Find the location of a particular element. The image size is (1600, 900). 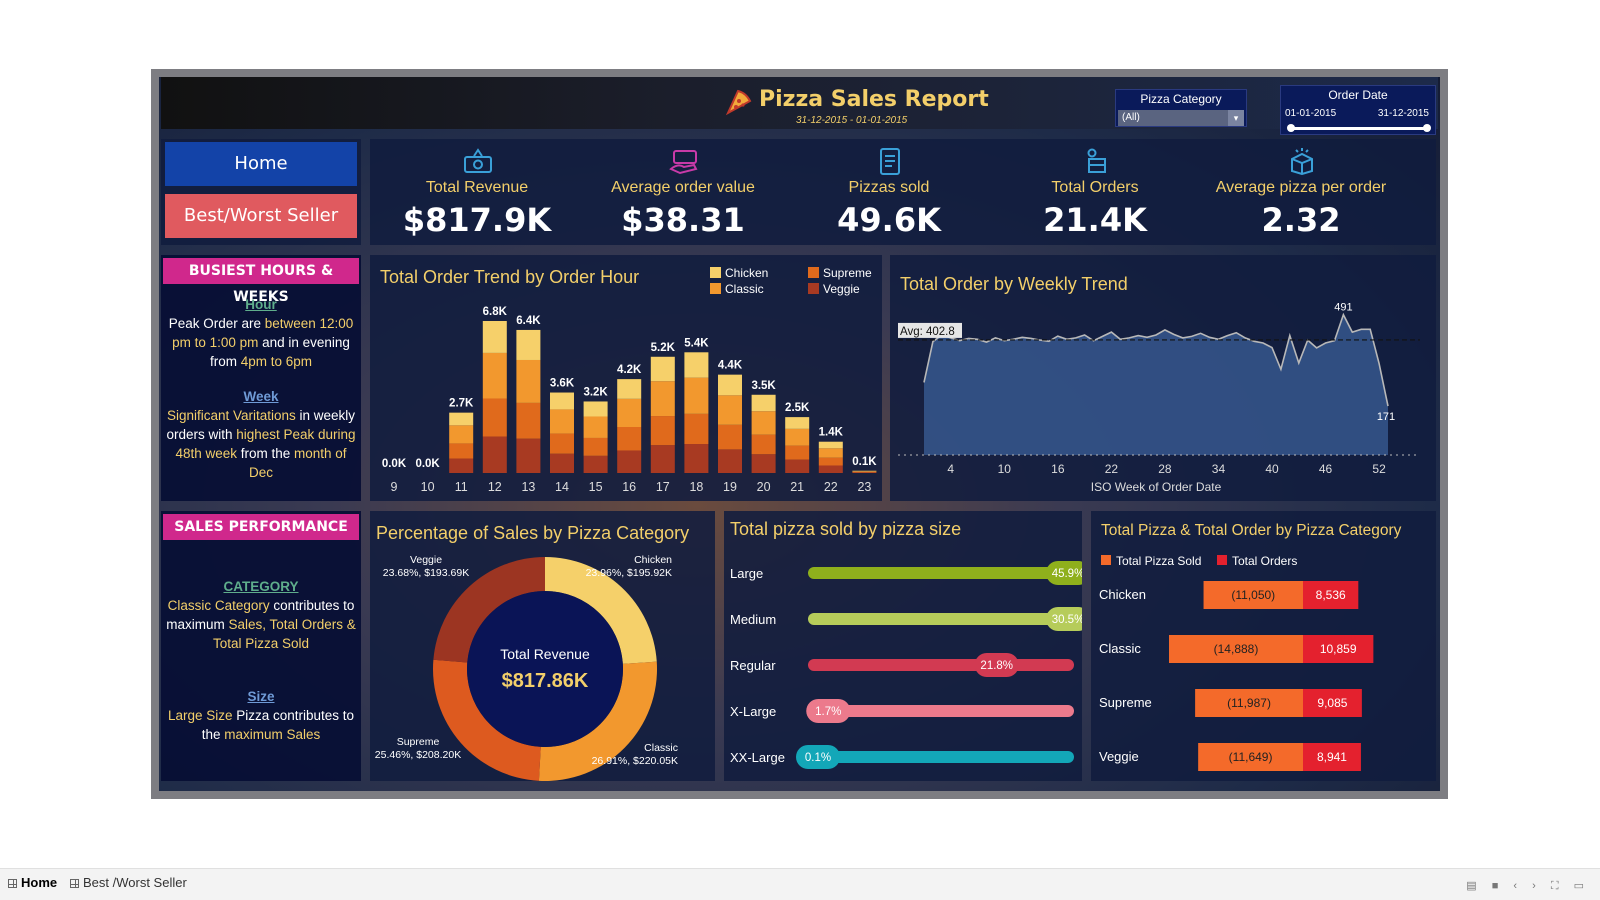

chart-title: Total Order Trend by Order Hour is located at coordinates (509, 277).